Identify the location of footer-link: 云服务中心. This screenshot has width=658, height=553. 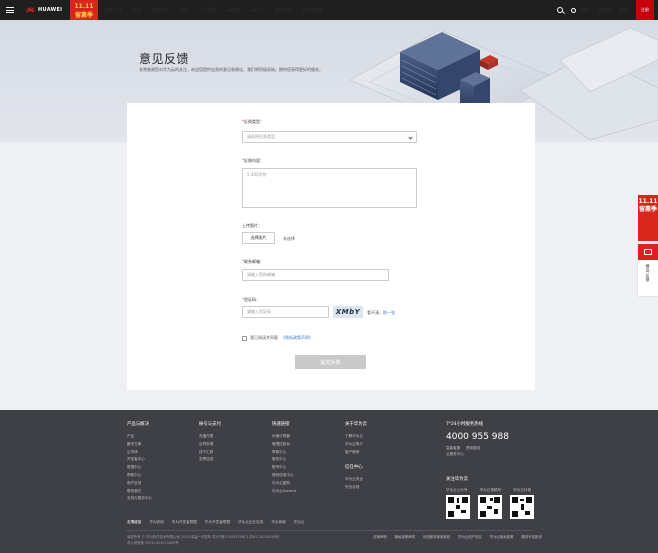
(455, 454).